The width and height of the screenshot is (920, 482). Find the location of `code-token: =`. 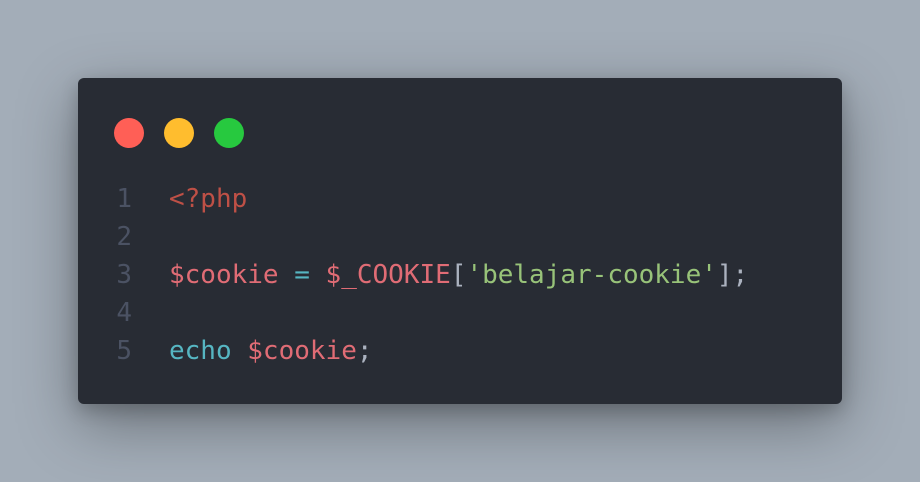

code-token: = is located at coordinates (302, 275).